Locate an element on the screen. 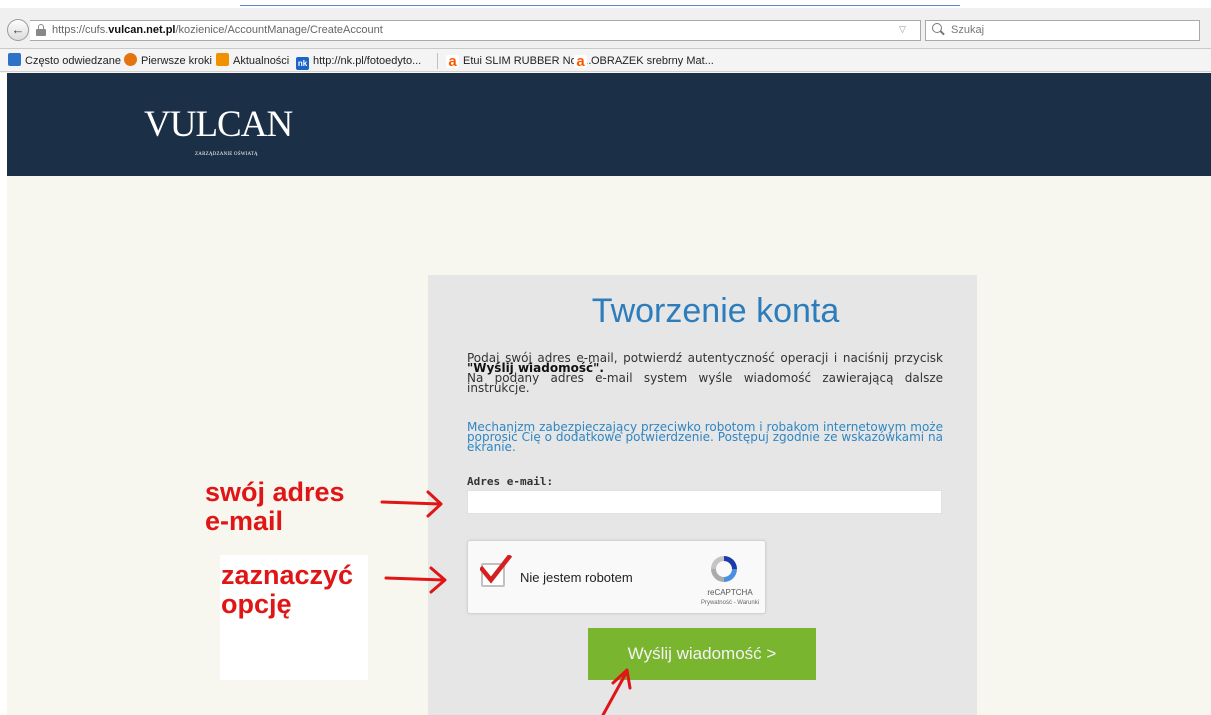 Image resolution: width=1211 pixels, height=715 pixels. annotation-arrows is located at coordinates (506, 602).